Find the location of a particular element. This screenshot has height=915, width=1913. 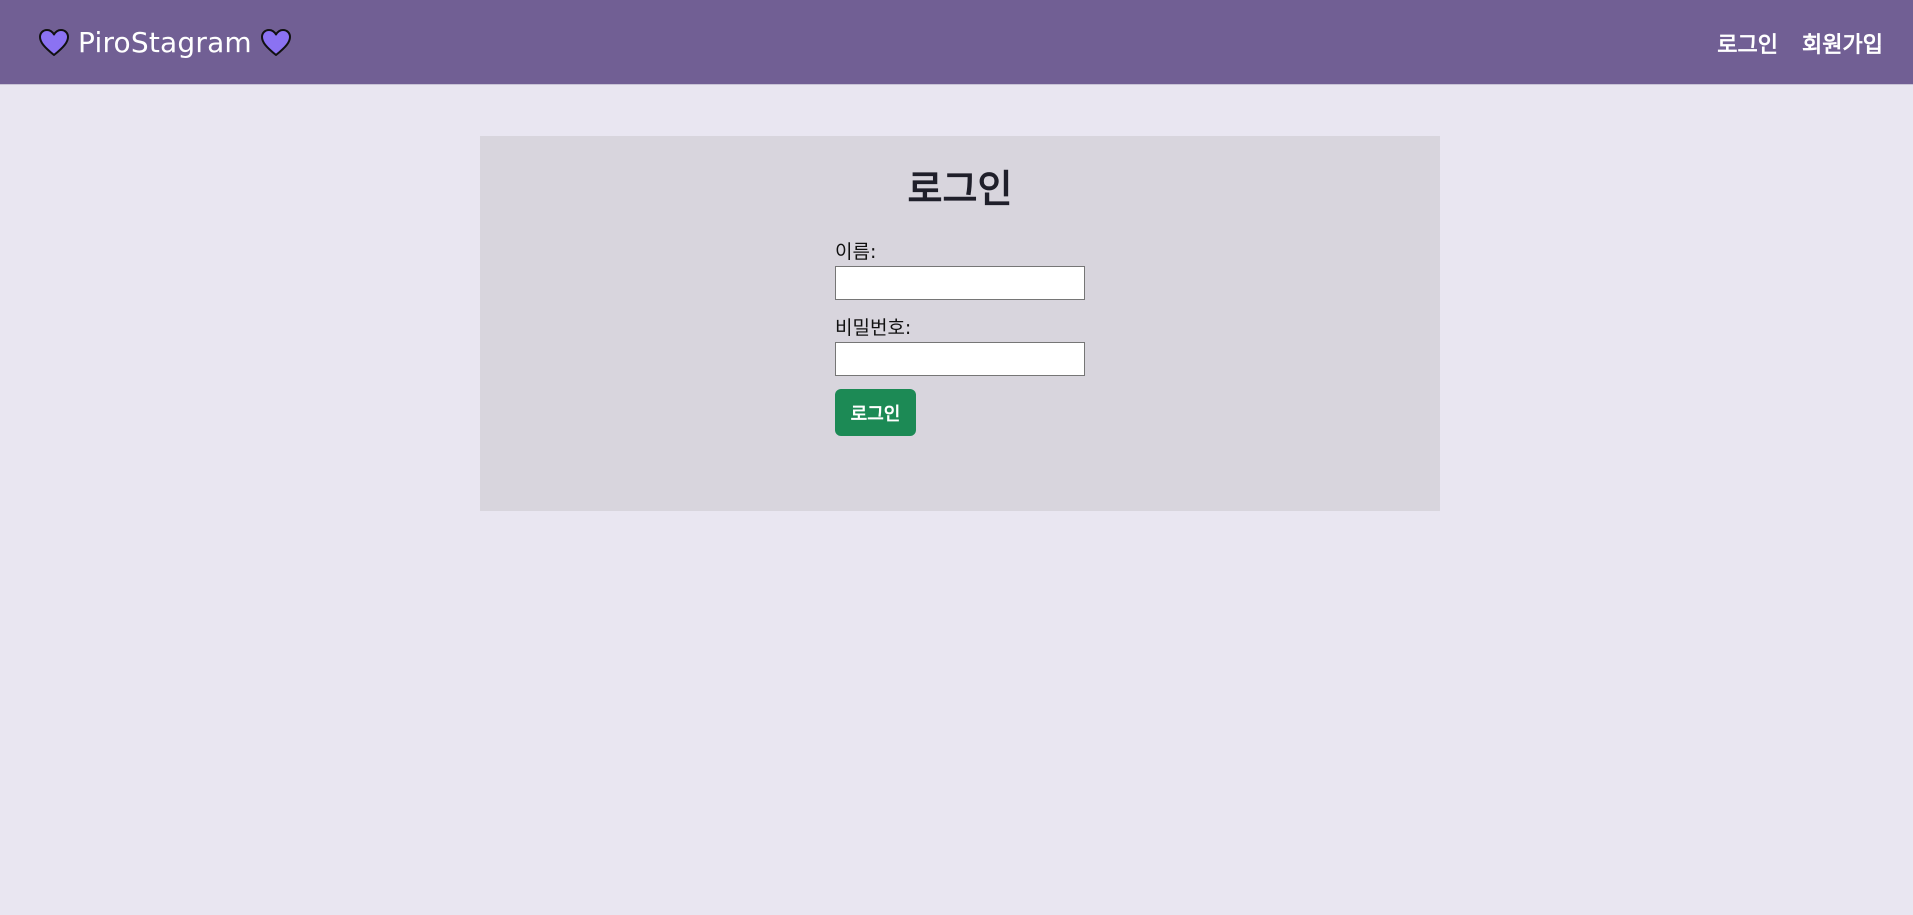

nav-signup-link: 회원가입 is located at coordinates (1842, 43).